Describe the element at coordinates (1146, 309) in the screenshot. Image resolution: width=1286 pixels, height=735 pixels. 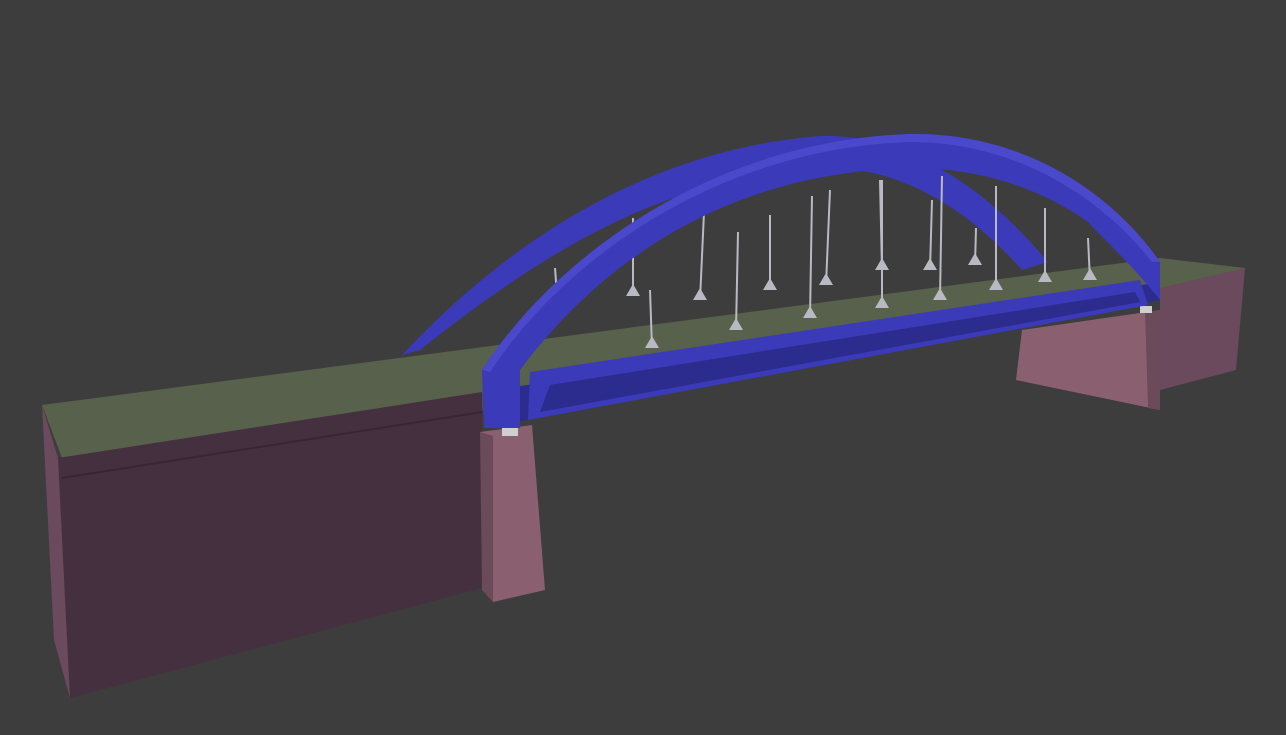
I see `bearing-right` at that location.